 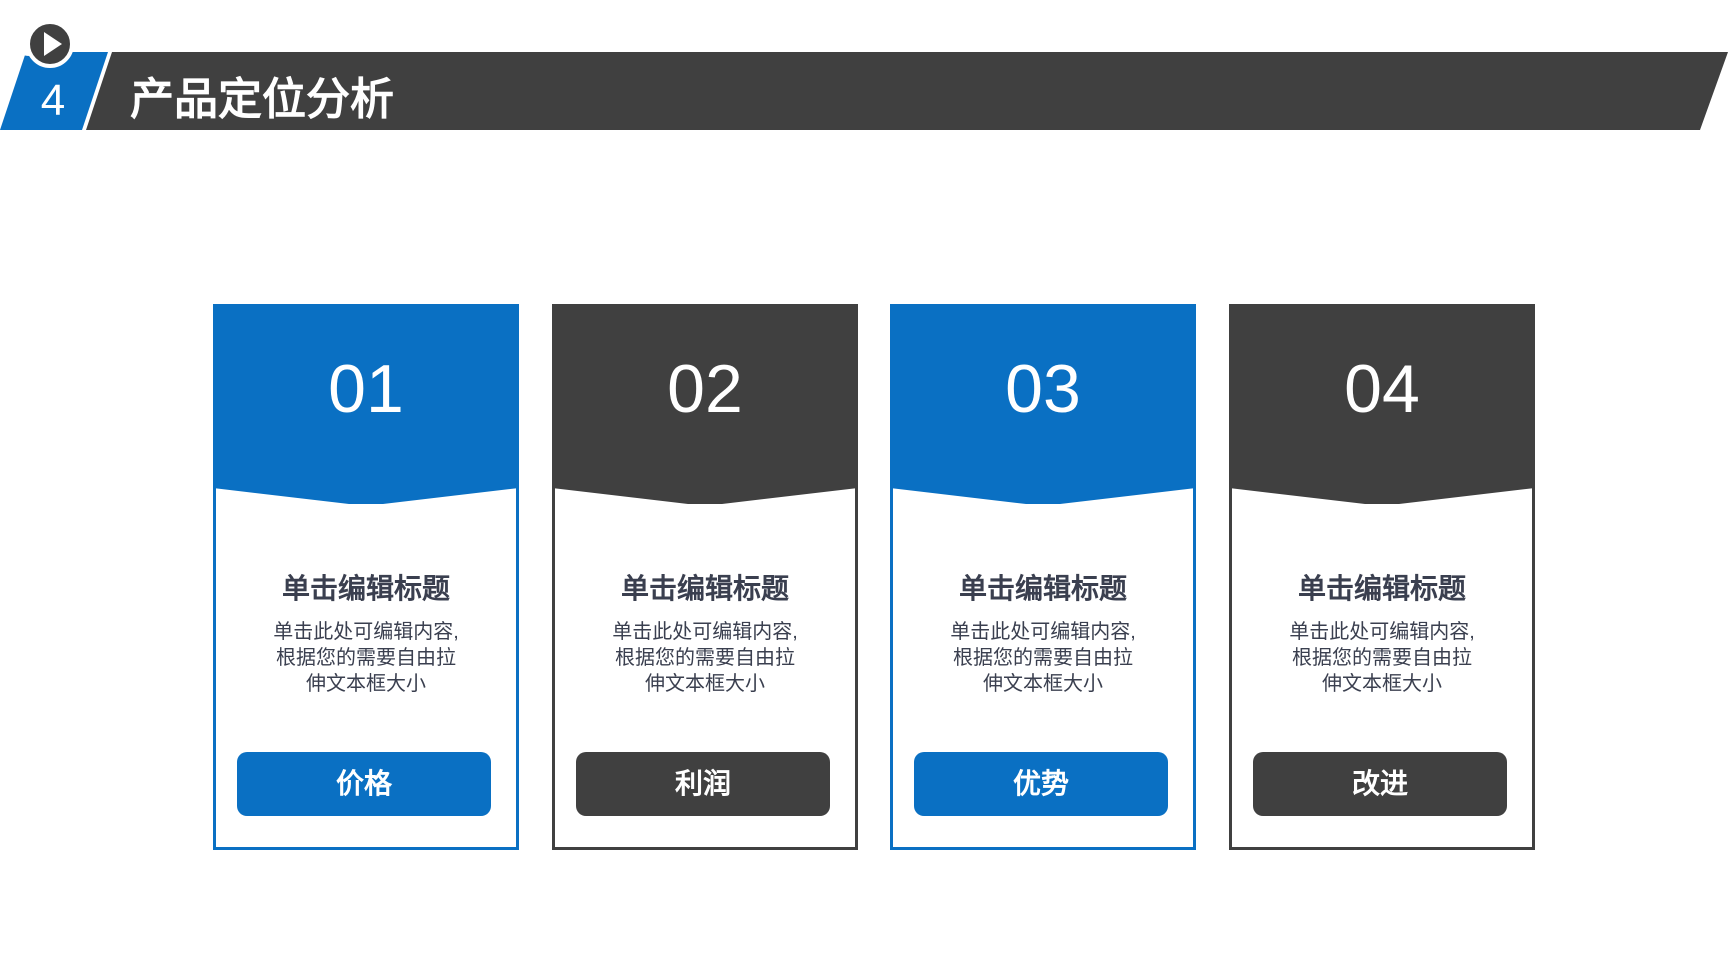 I want to click on card-header: 04, so click(x=1382, y=404).